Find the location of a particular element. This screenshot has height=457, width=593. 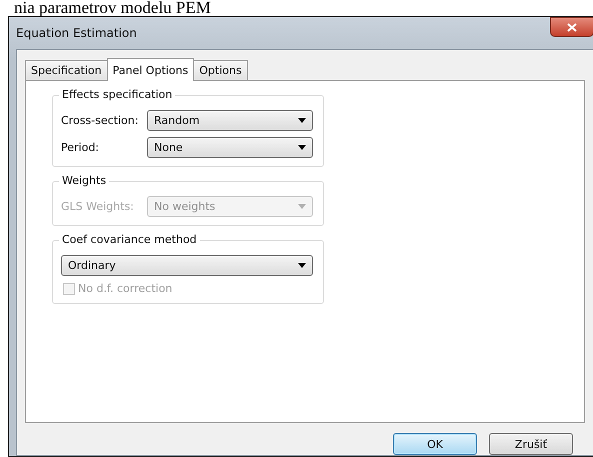

tab: Options is located at coordinates (220, 70).